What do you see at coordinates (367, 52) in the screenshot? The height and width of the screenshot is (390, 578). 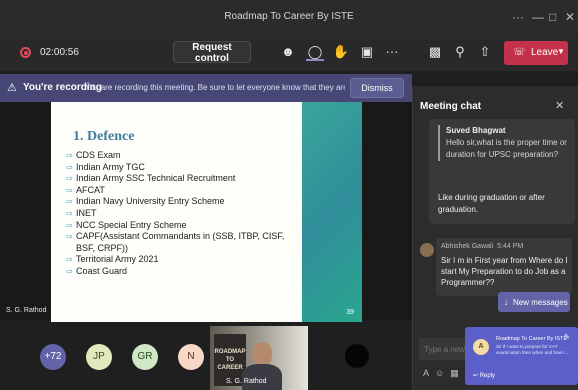 I see `rooms-icon: ▣` at bounding box center [367, 52].